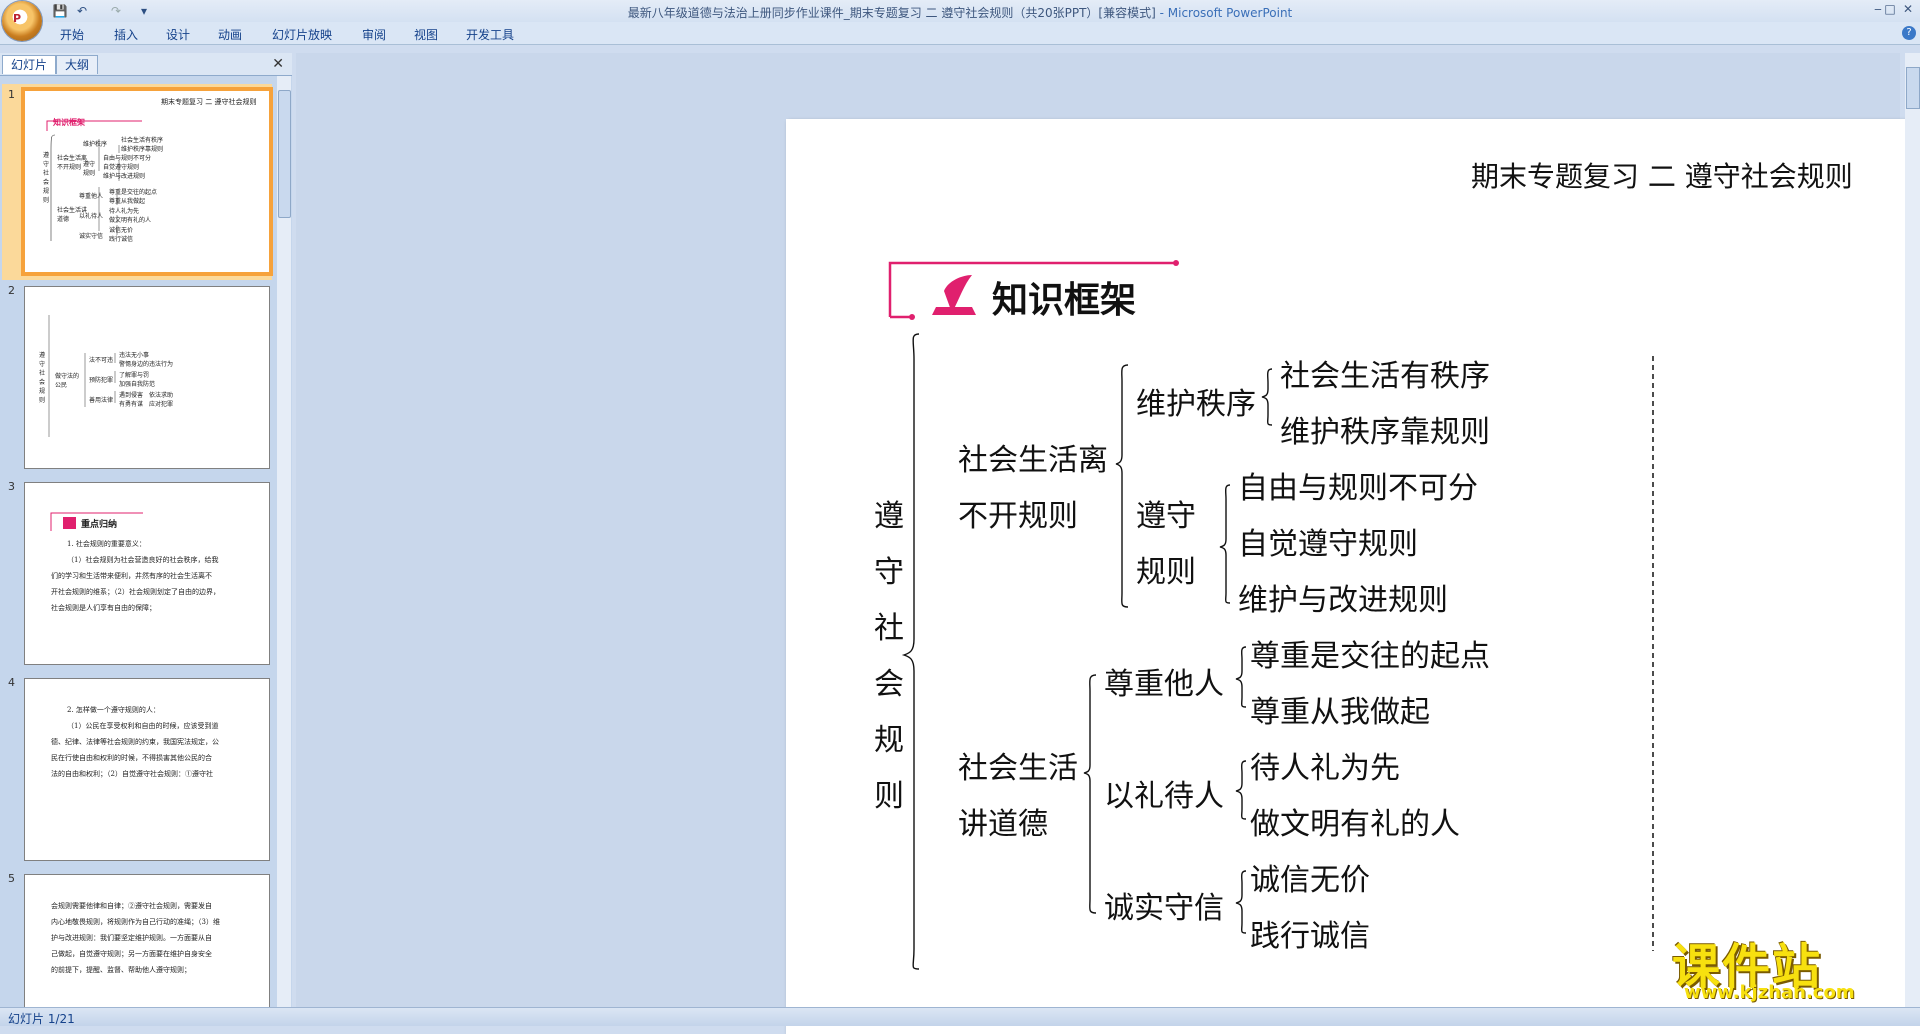  Describe the element at coordinates (91, 236) in the screenshot. I see `thumb-b2c: 诚实守信` at that location.